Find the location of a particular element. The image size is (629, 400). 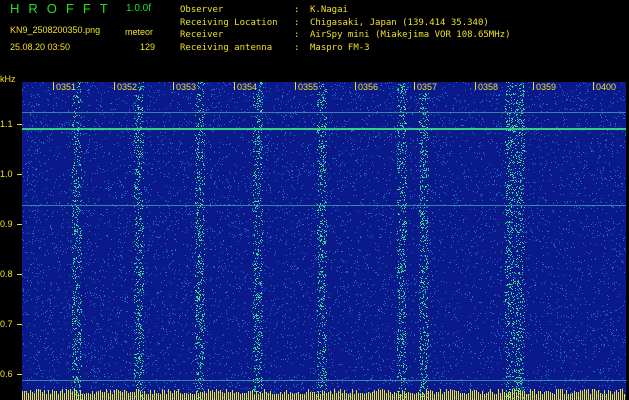

datetime-label: 25.08.20 03:50 is located at coordinates (40, 47).